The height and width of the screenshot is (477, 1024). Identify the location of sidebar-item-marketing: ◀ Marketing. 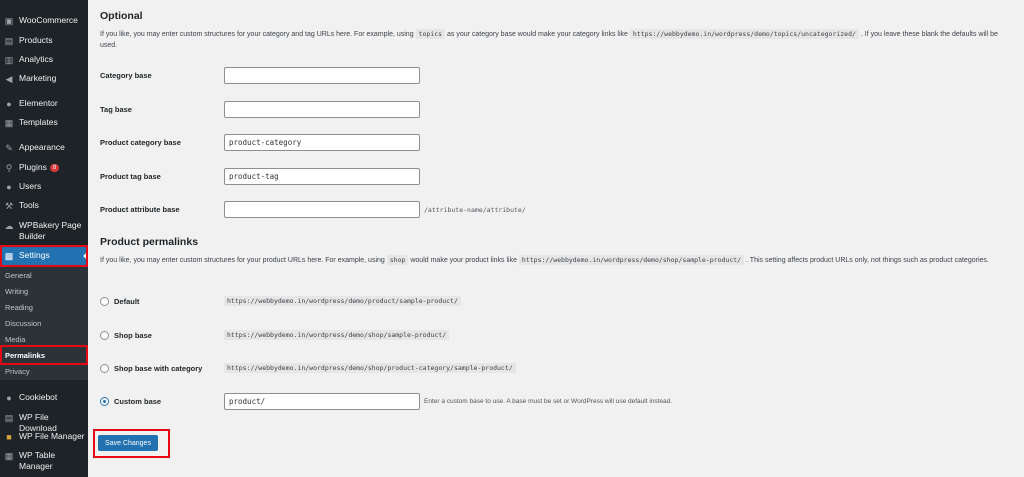
(44, 78).